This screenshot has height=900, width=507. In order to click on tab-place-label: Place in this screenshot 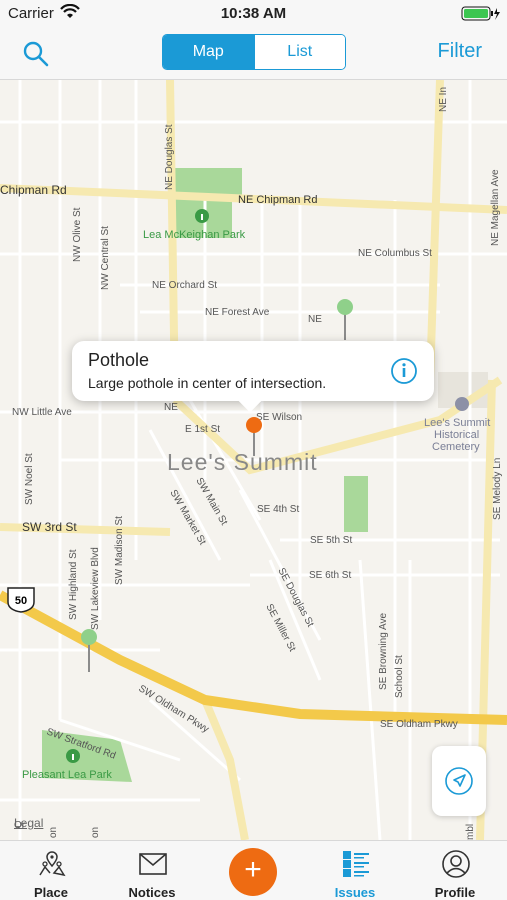, I will do `click(51, 892)`.